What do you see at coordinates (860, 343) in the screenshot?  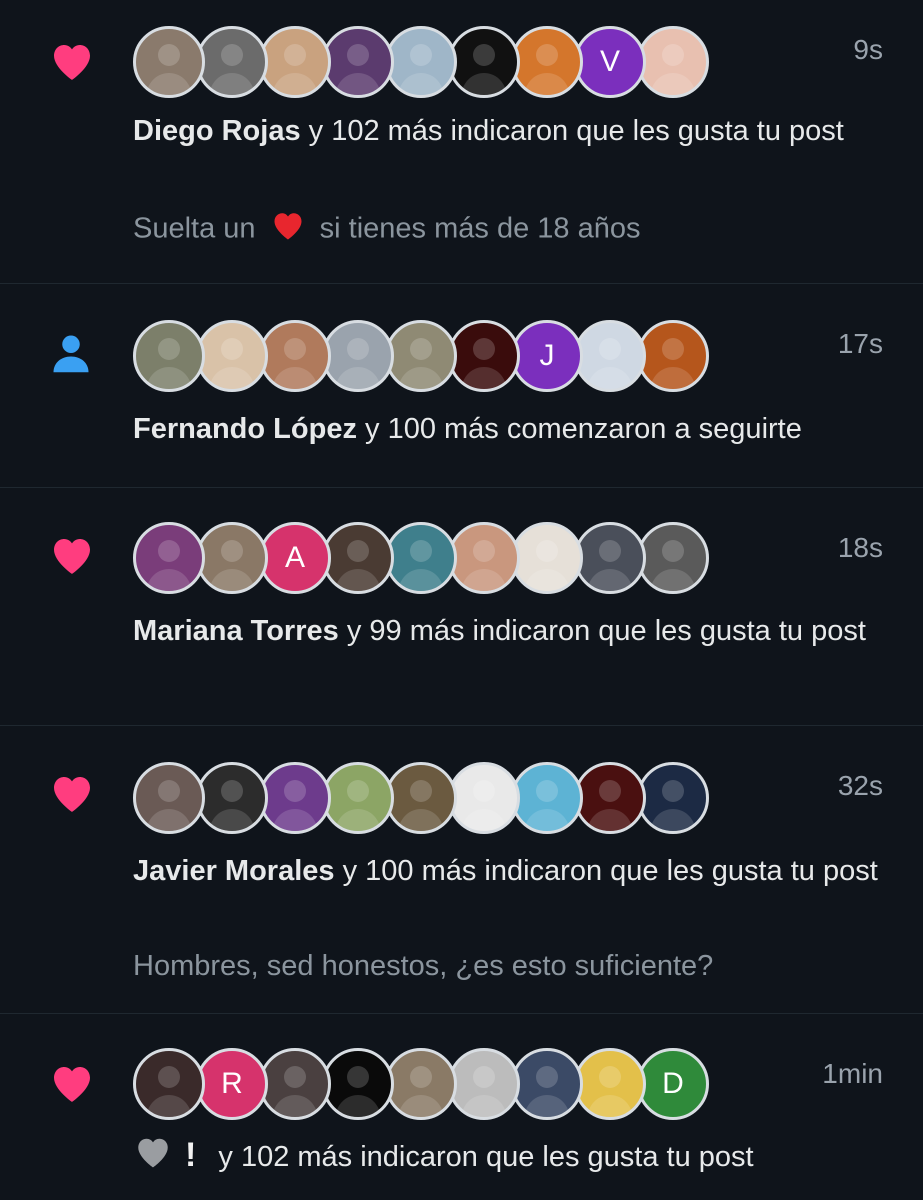 I see `timestamp: 17s` at bounding box center [860, 343].